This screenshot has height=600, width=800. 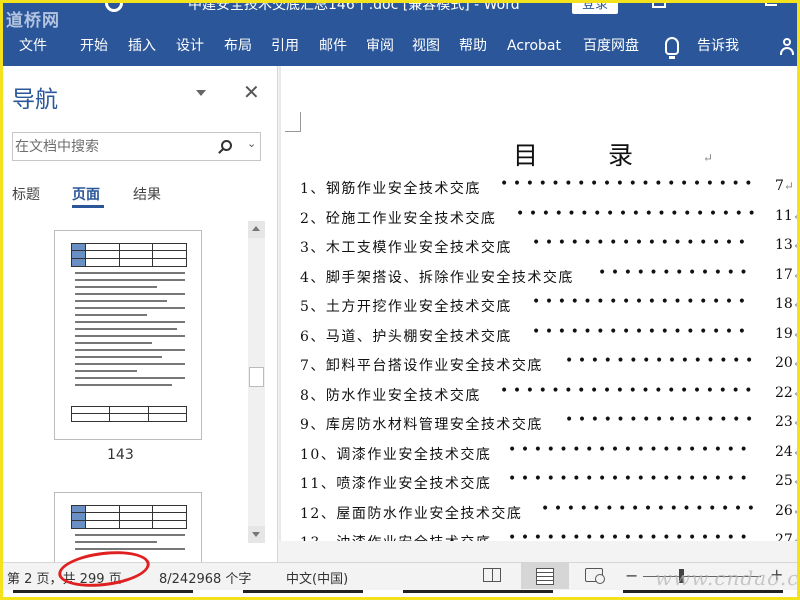 I want to click on site-watermark: www.cndao.com, so click(x=727, y=578).